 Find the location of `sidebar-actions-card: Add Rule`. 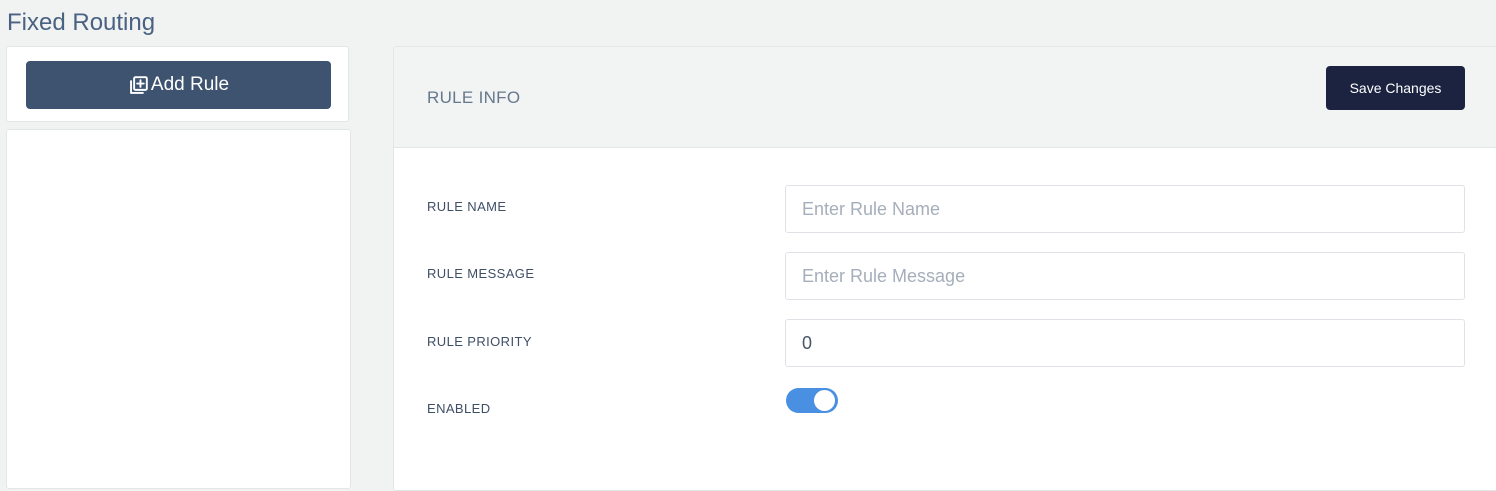

sidebar-actions-card: Add Rule is located at coordinates (177, 84).